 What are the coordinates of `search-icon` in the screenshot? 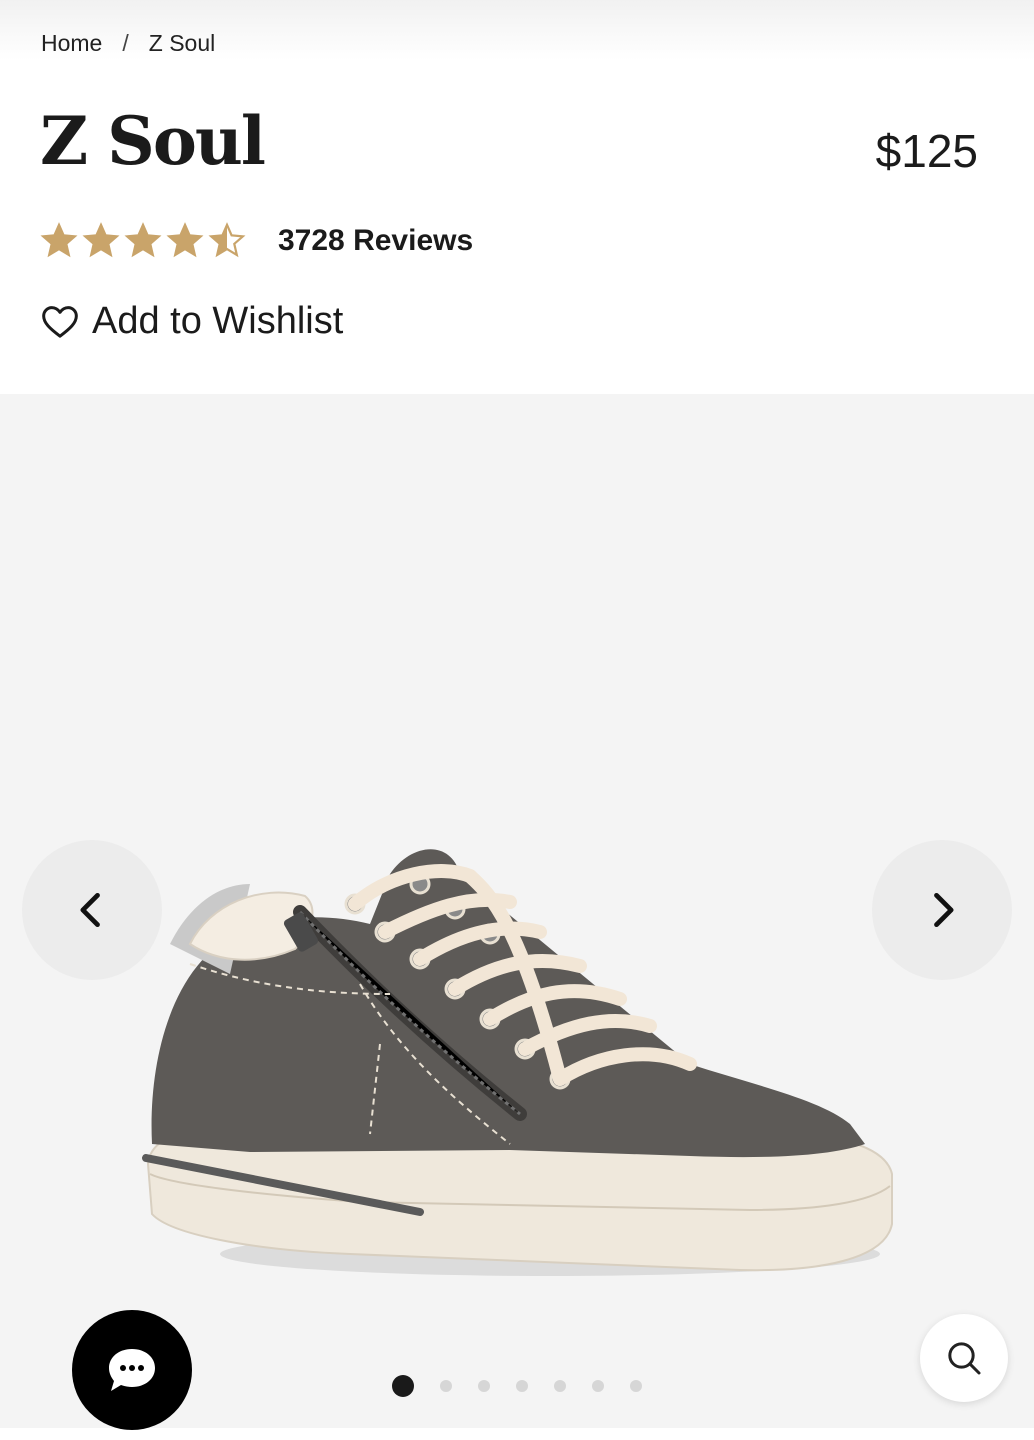 It's located at (964, 1358).